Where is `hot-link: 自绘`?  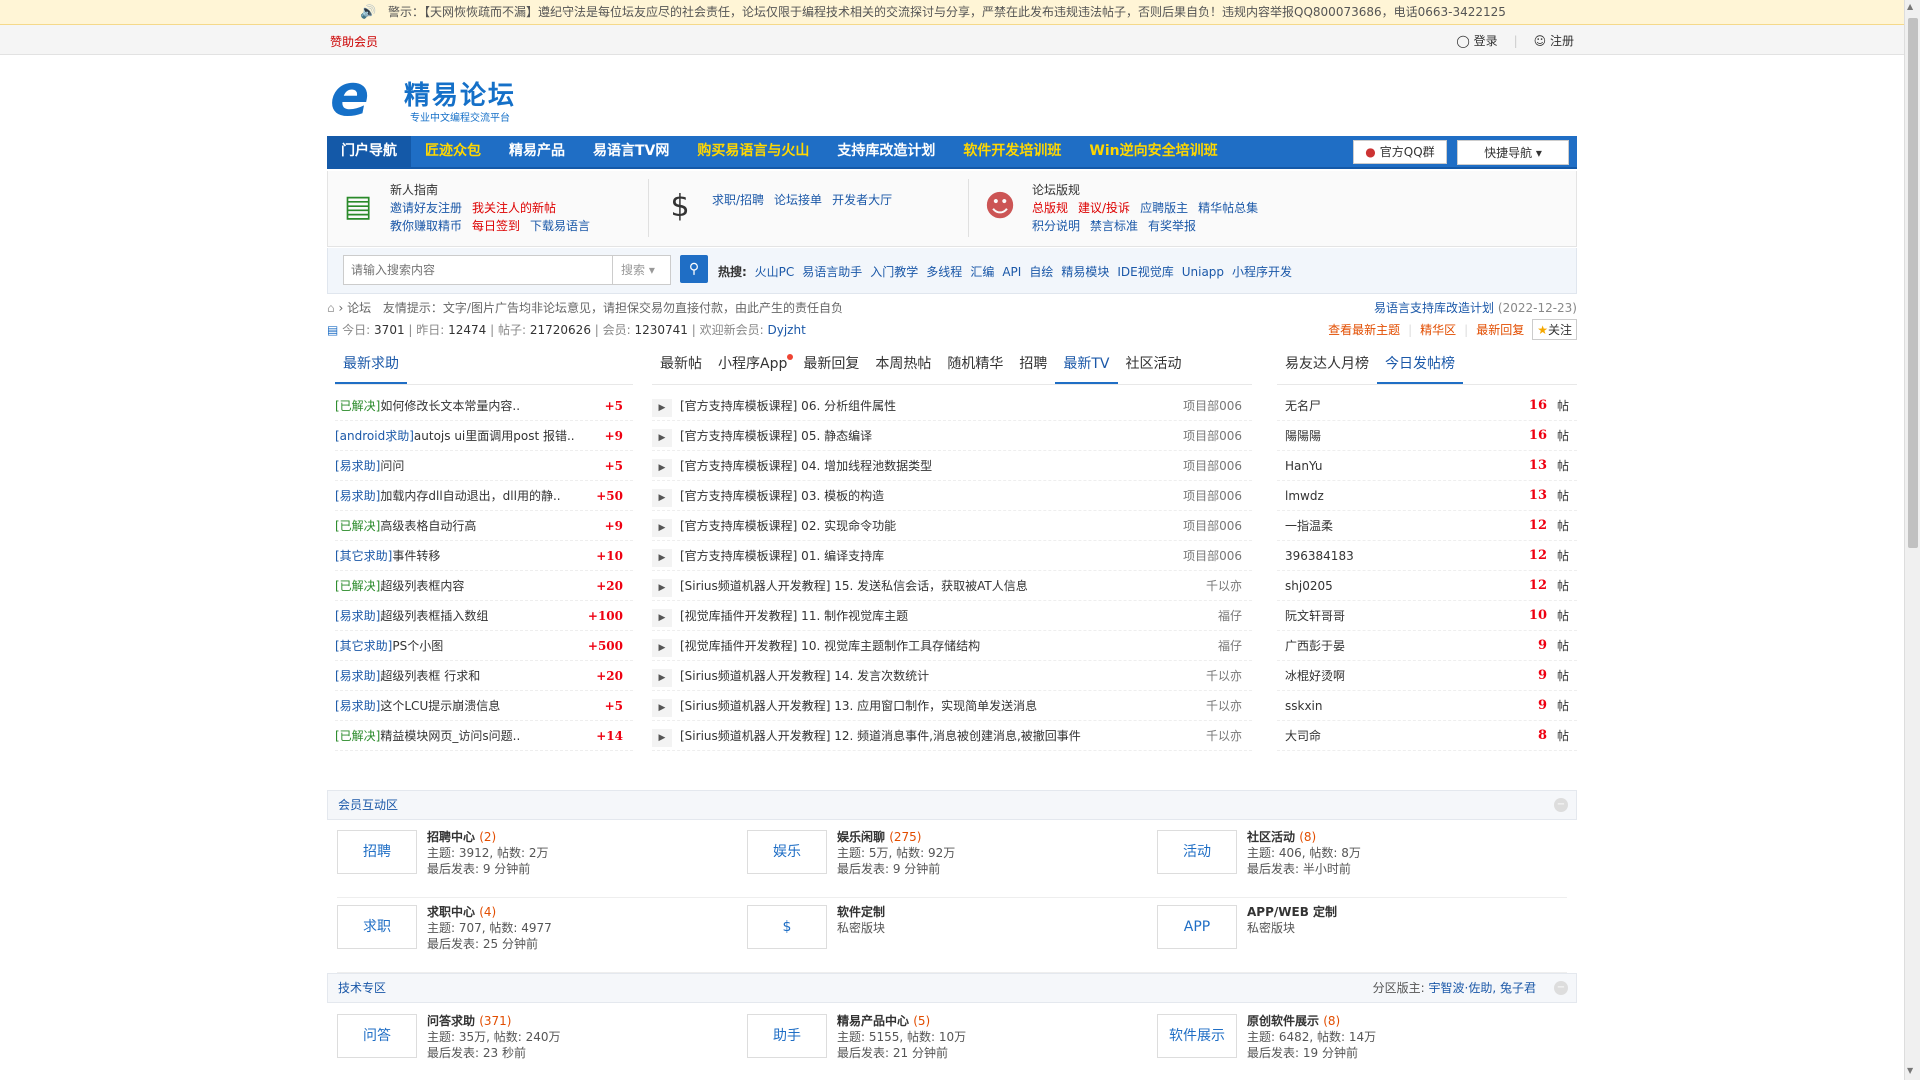
hot-link: 自绘 is located at coordinates (1041, 272).